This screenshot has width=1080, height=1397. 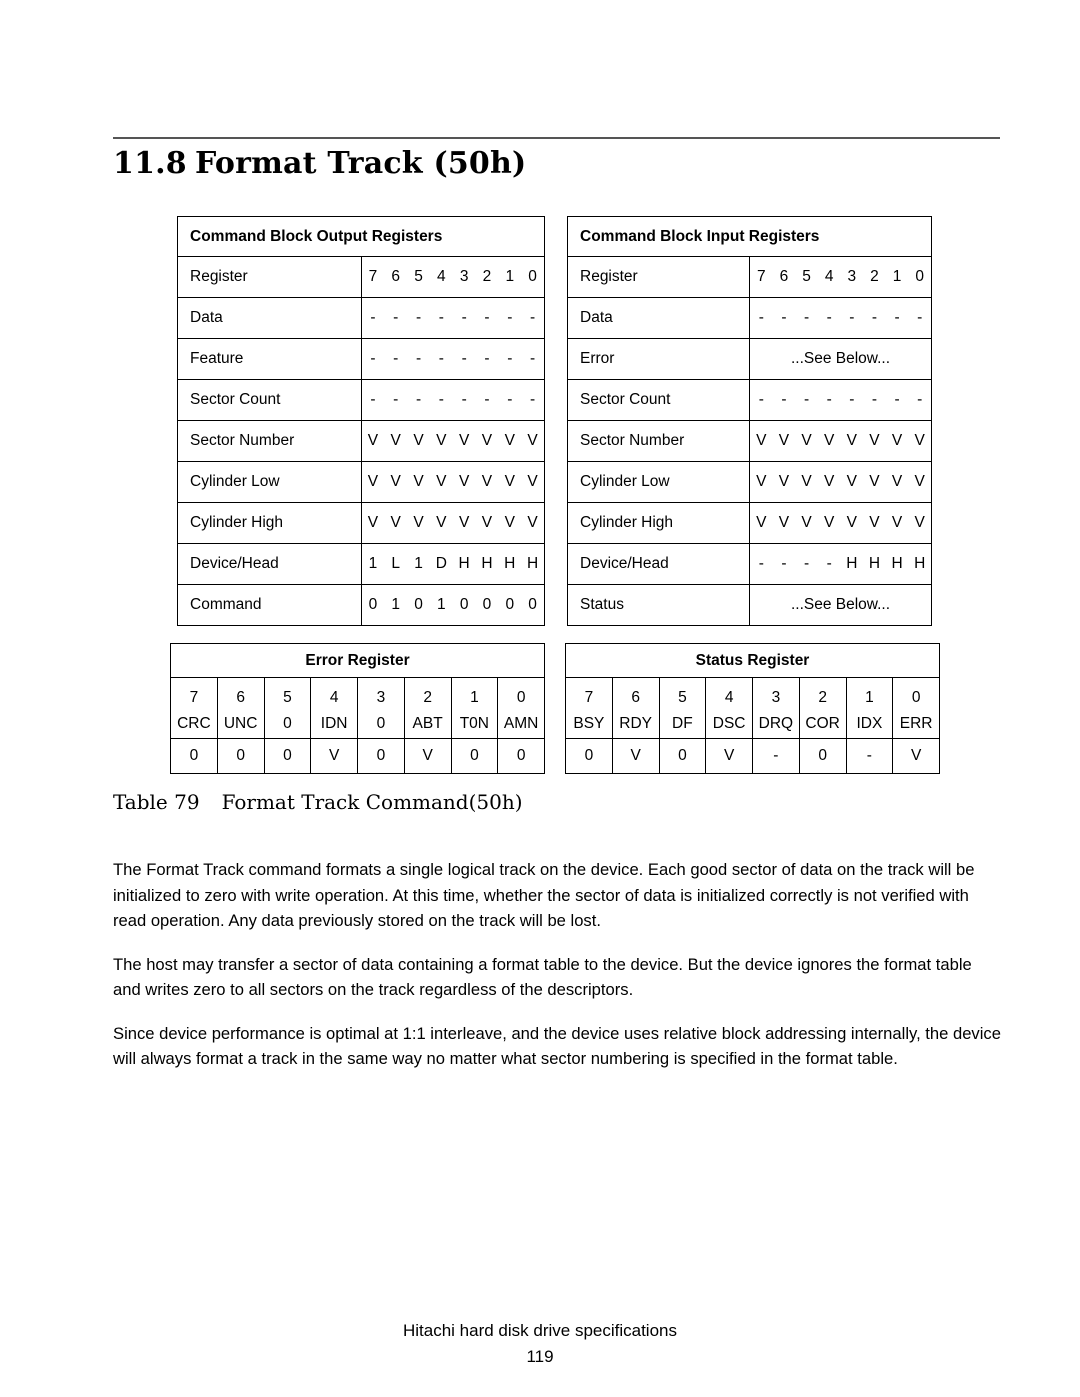 I want to click on register-name: Sector Number, so click(x=658, y=441).